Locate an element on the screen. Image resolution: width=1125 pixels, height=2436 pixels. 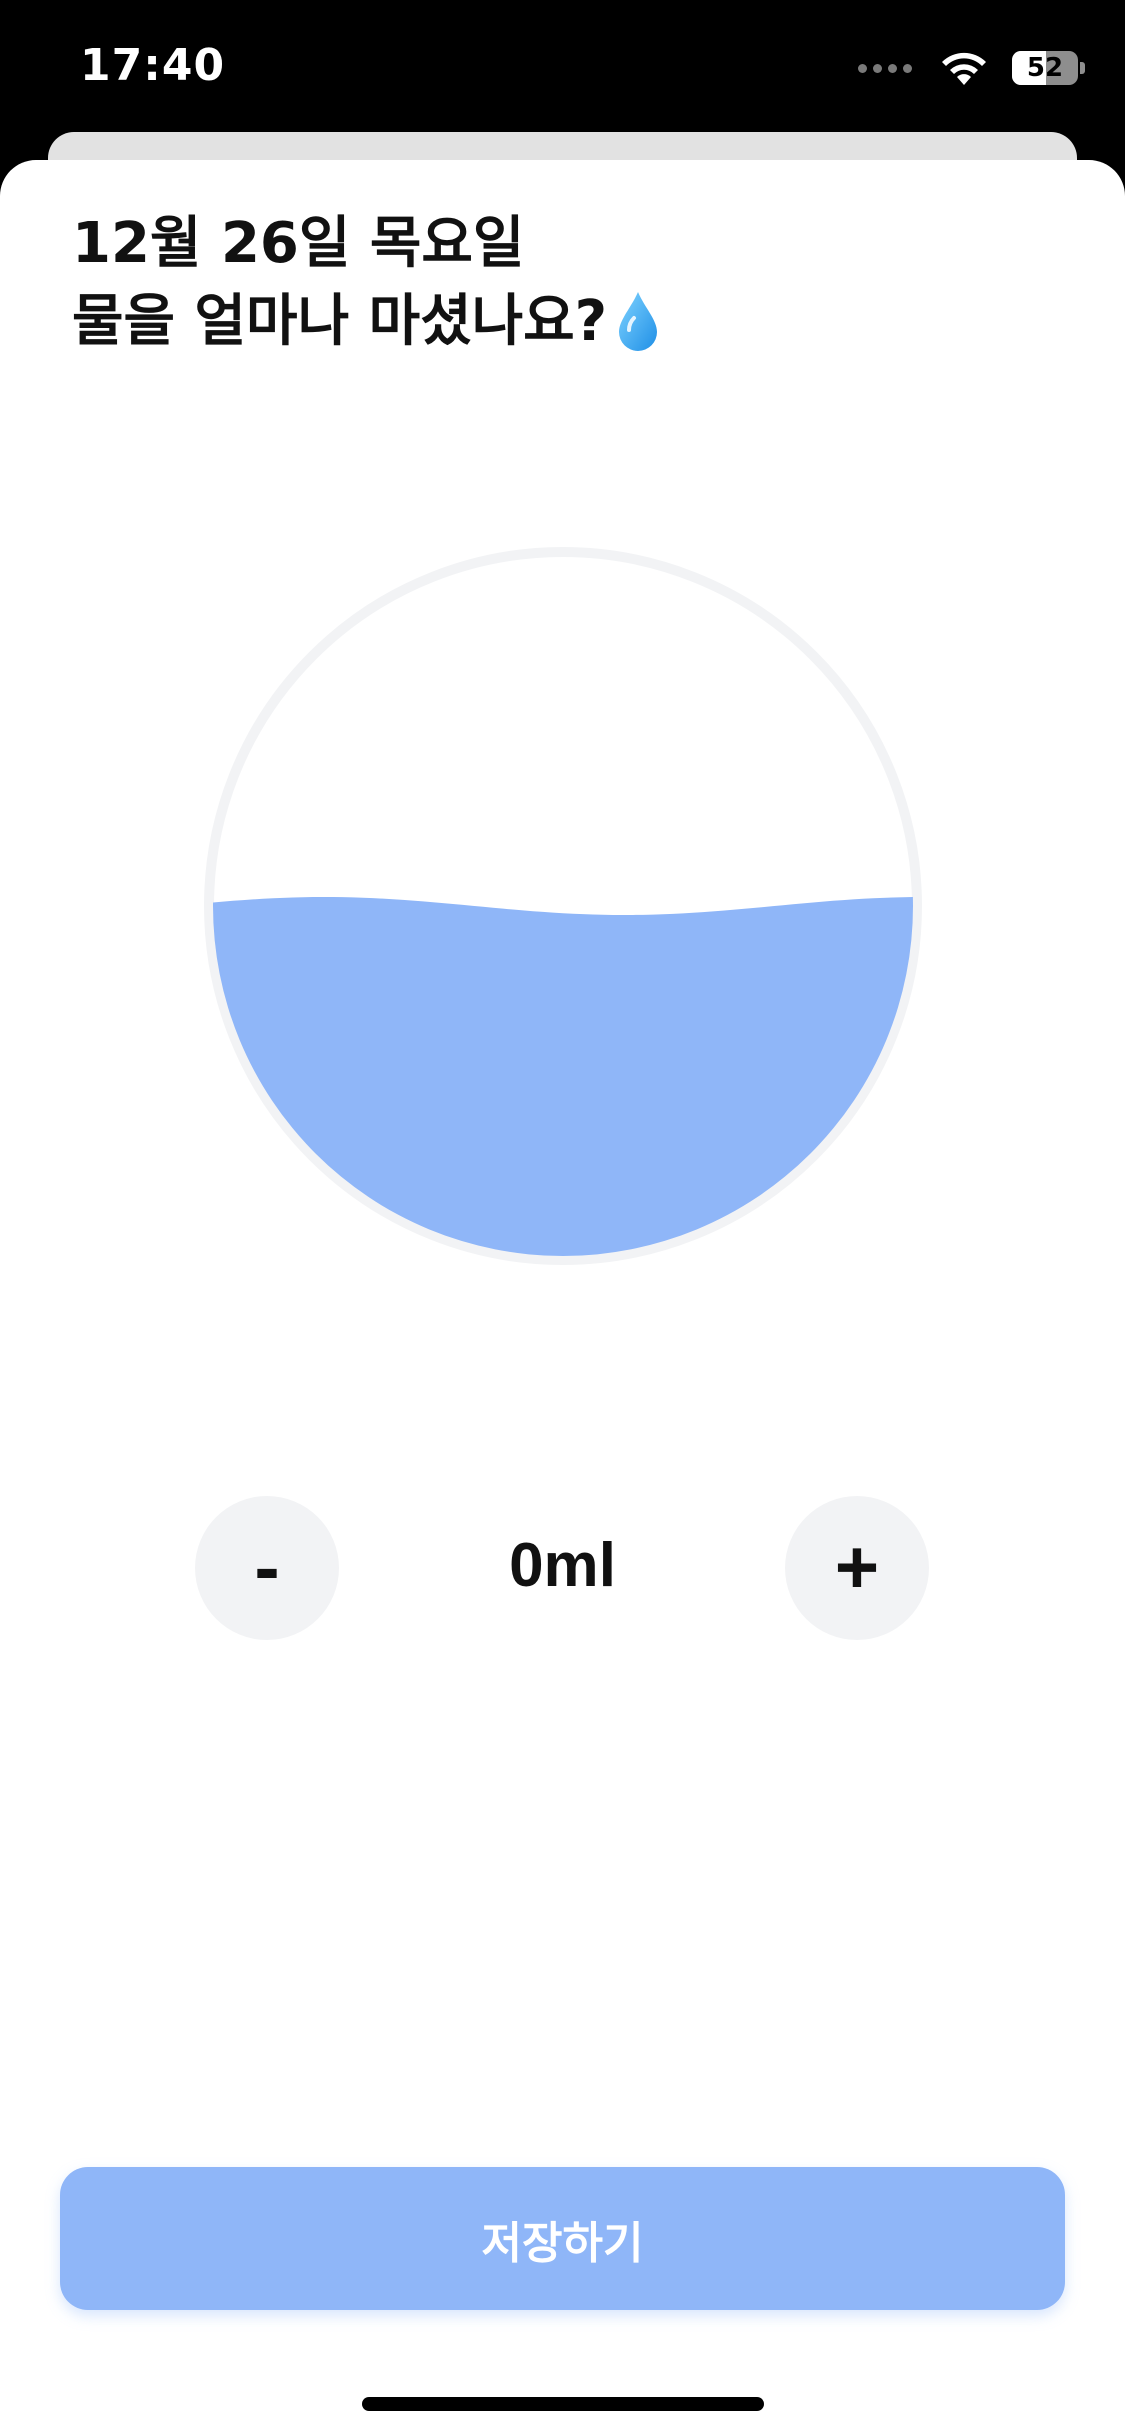
signal-icon is located at coordinates (885, 68).